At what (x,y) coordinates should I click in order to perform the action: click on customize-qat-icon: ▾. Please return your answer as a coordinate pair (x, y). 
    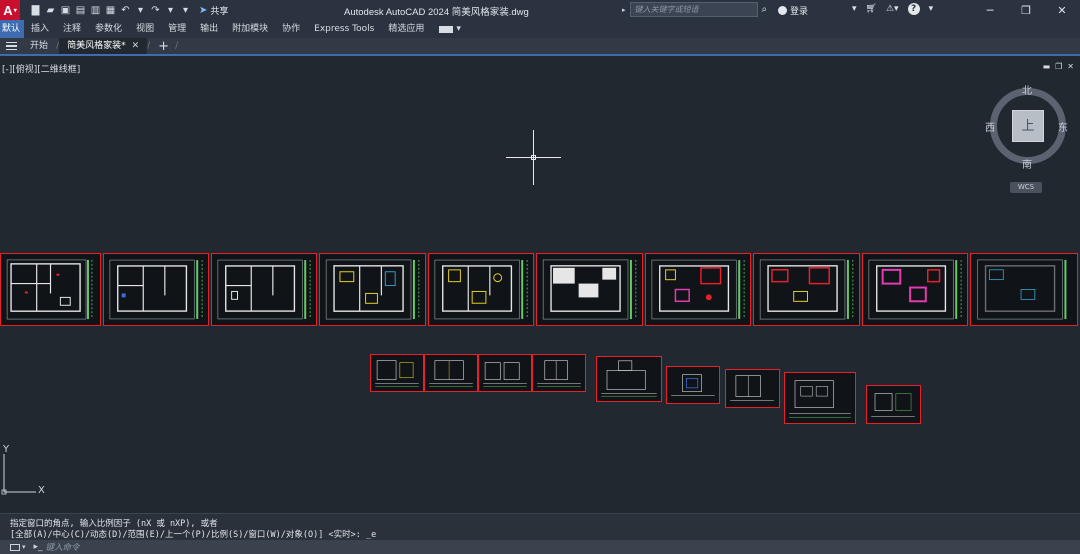
    Looking at the image, I should click on (185, 10).